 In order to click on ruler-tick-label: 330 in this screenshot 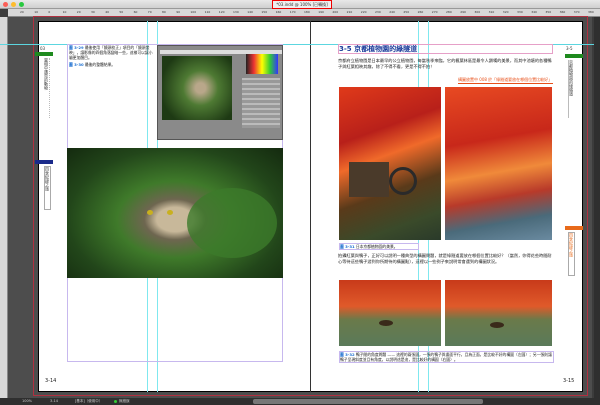, I will do `click(520, 12)`.